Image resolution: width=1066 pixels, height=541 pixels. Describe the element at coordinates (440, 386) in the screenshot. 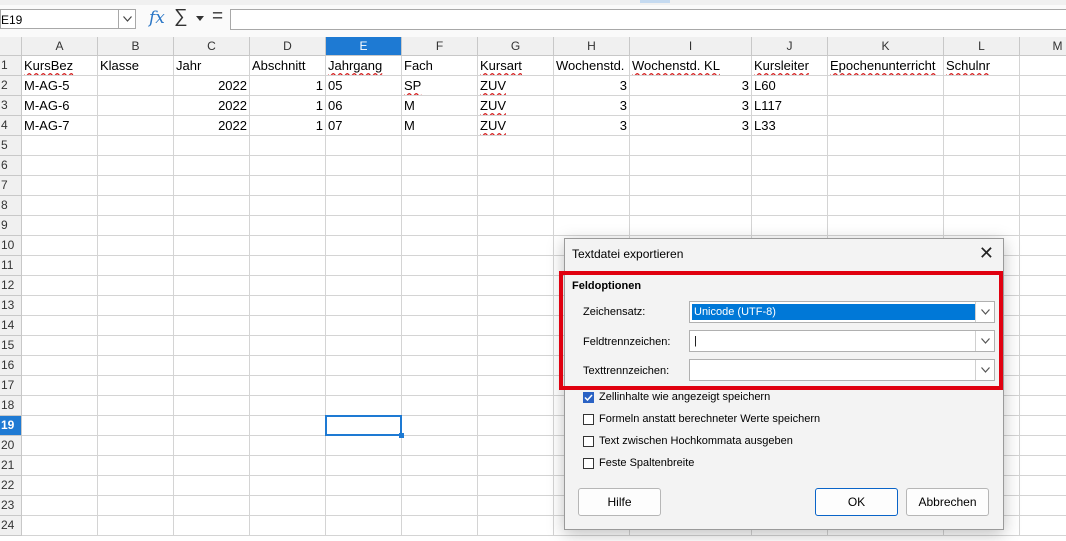

I see `cell-f17` at that location.